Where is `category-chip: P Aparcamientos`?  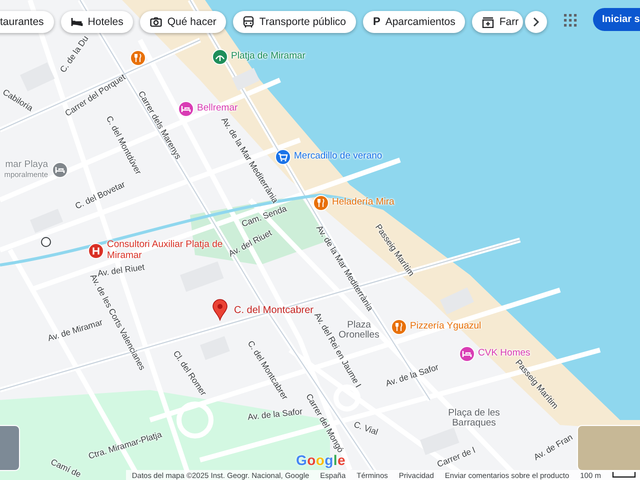 category-chip: P Aparcamientos is located at coordinates (414, 22).